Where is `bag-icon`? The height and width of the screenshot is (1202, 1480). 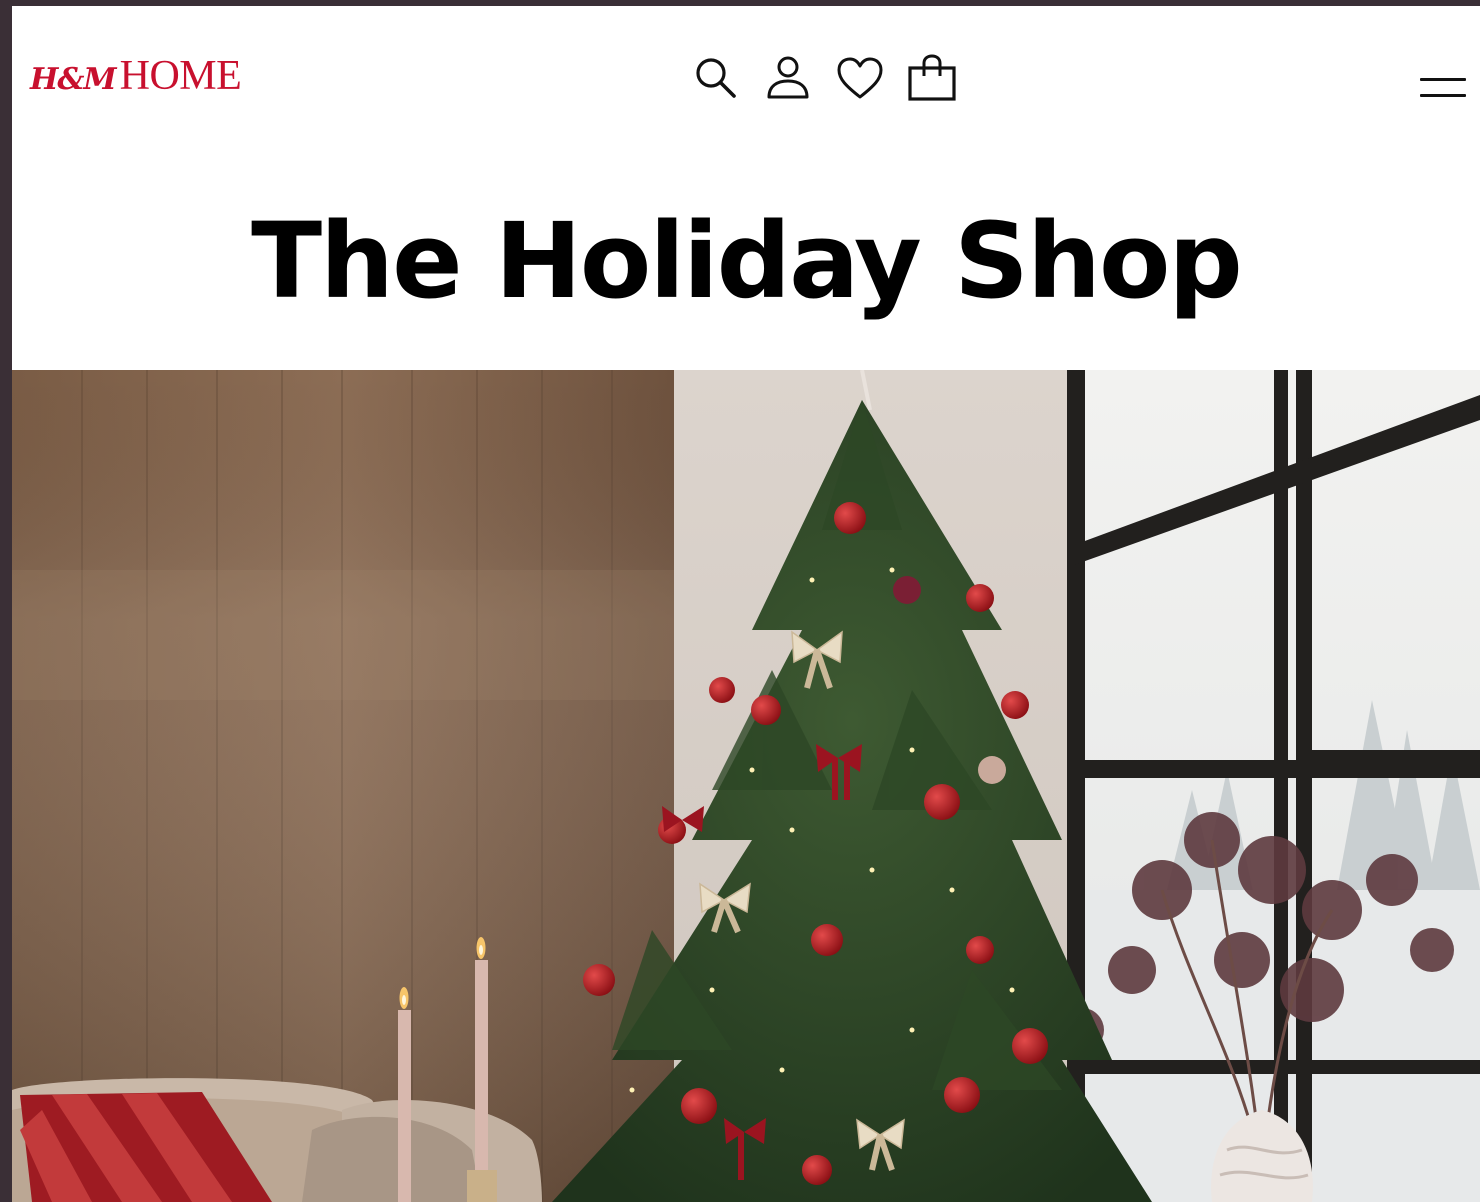
bag-icon is located at coordinates (932, 78).